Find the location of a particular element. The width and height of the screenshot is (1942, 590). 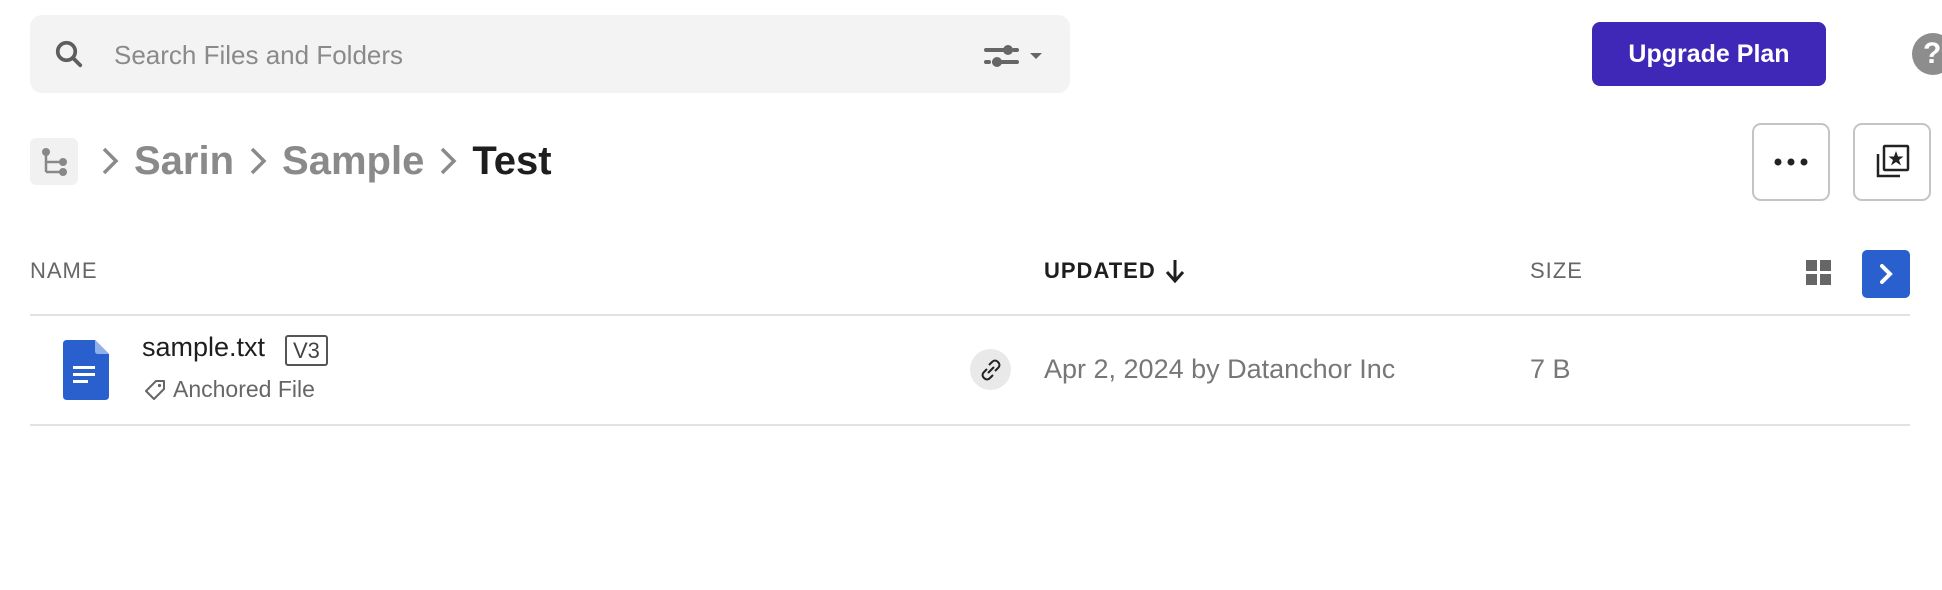

copy-link-button is located at coordinates (990, 369).